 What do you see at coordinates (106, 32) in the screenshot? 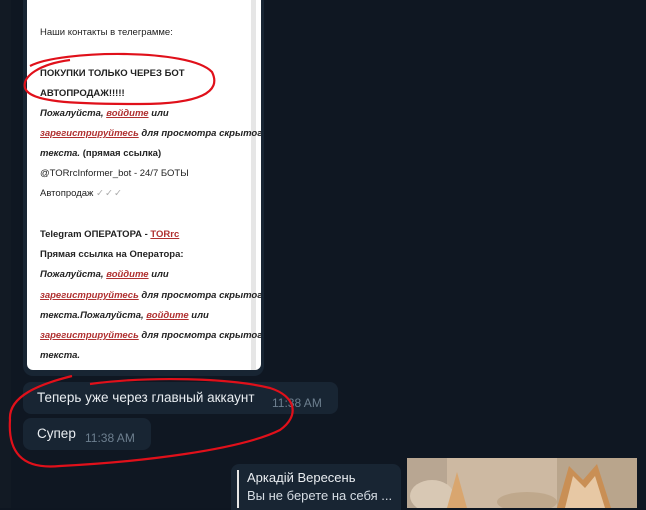
I see `contacts-line: Наши контакты в телеграмме:` at bounding box center [106, 32].